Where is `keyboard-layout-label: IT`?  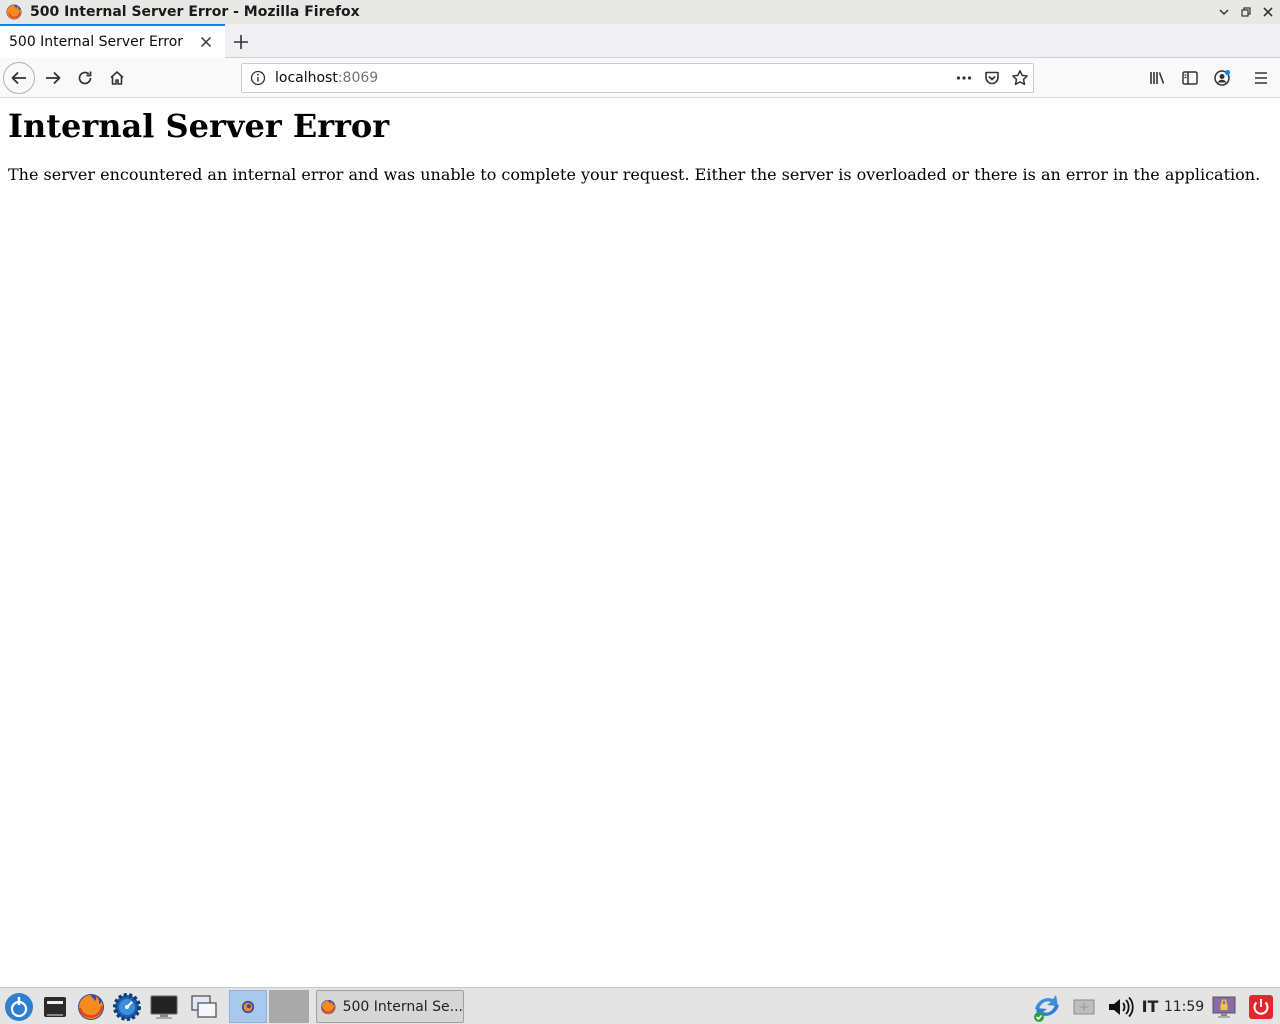
keyboard-layout-label: IT is located at coordinates (1150, 1006).